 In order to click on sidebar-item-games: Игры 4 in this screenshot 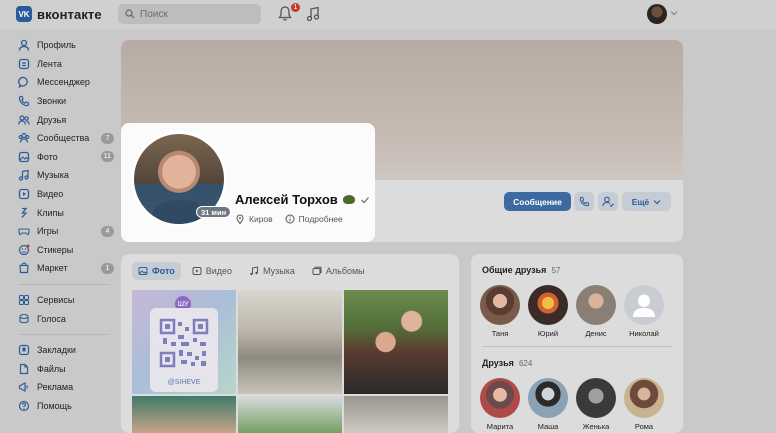, I will do `click(64, 231)`.